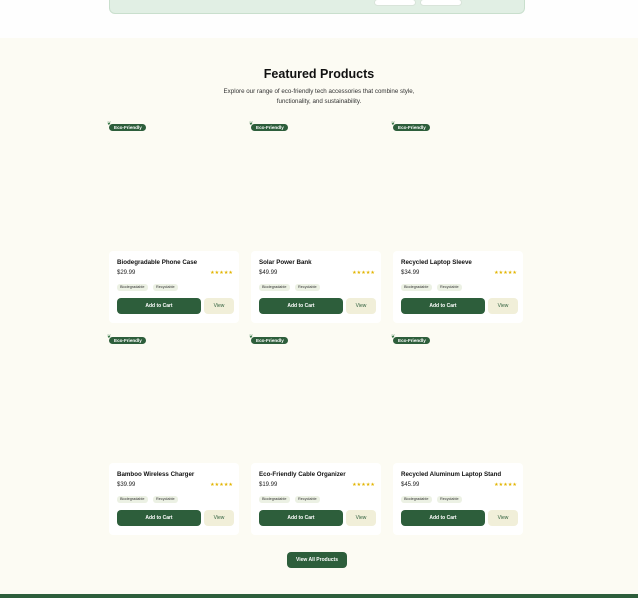 This screenshot has width=638, height=598. Describe the element at coordinates (410, 273) in the screenshot. I see `product-price: $34.99` at that location.